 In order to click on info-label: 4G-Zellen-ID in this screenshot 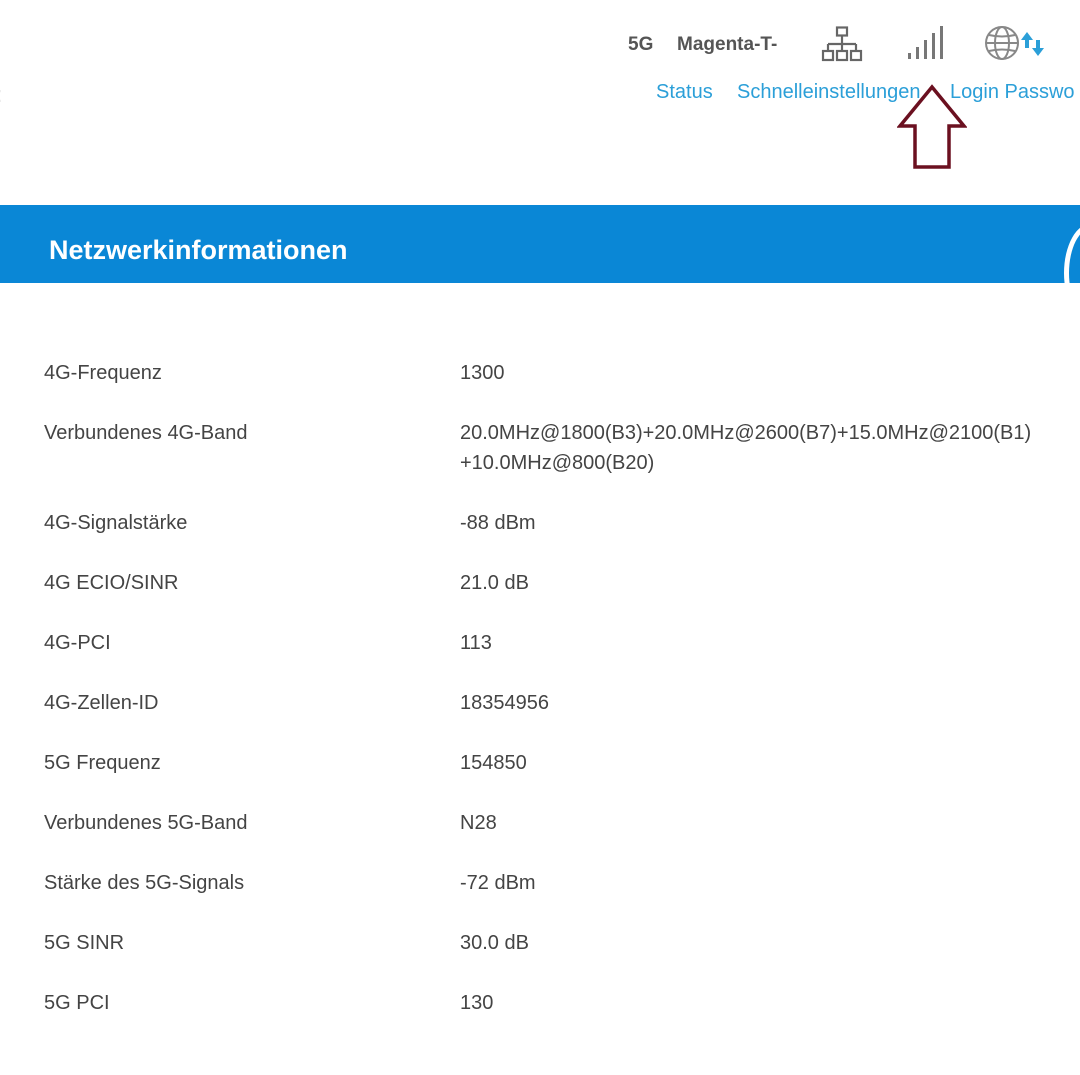, I will do `click(101, 703)`.